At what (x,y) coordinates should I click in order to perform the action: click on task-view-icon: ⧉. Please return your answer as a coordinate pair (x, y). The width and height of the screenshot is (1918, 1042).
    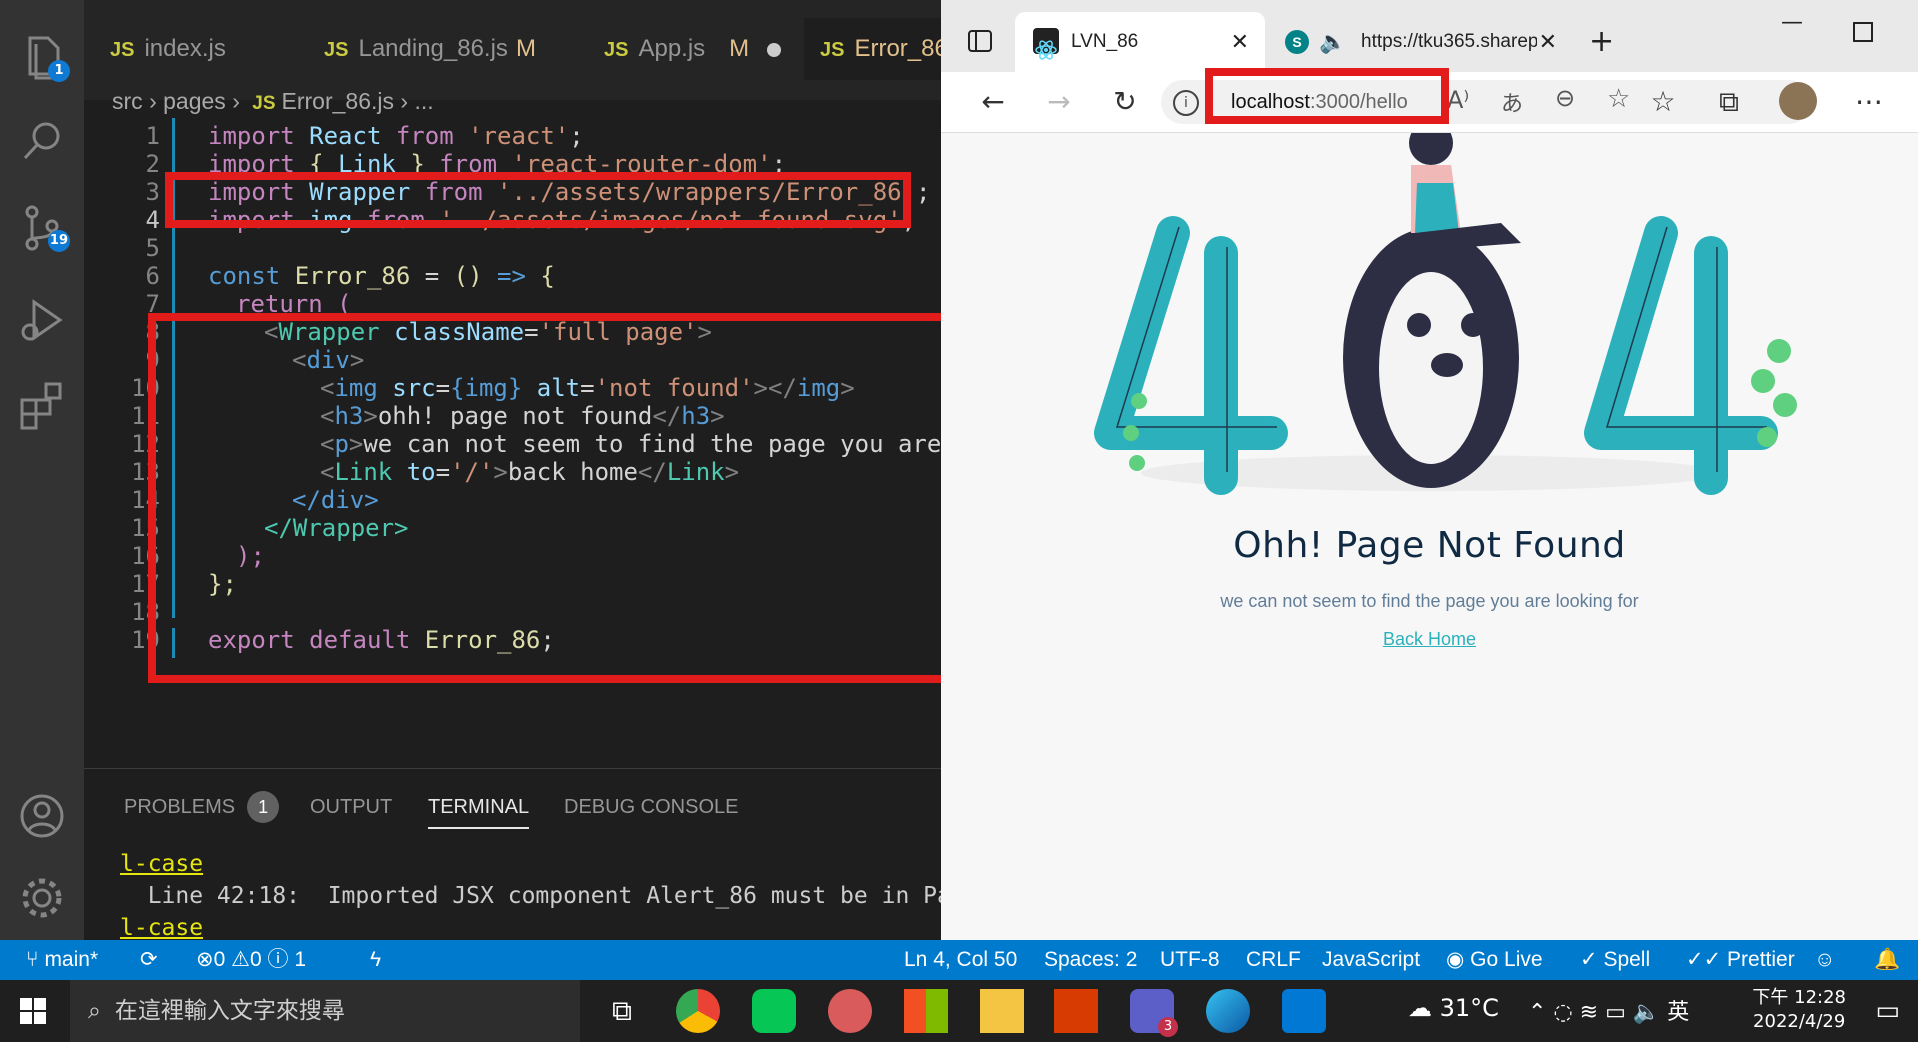
    Looking at the image, I should click on (622, 1011).